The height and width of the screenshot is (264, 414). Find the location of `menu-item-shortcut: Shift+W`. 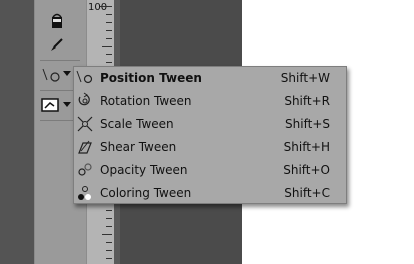

menu-item-shortcut: Shift+W is located at coordinates (305, 78).